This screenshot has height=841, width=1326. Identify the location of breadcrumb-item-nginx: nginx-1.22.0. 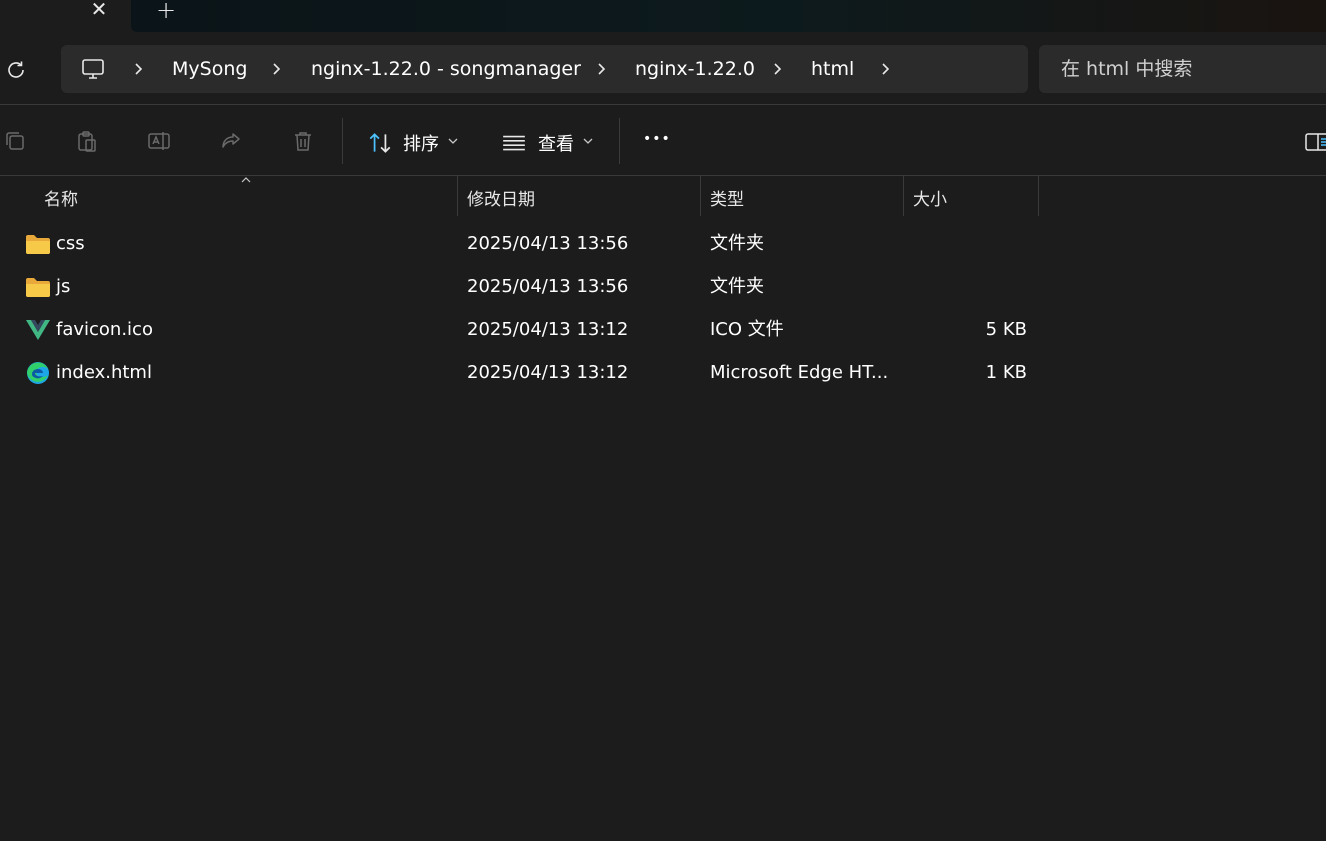
(695, 69).